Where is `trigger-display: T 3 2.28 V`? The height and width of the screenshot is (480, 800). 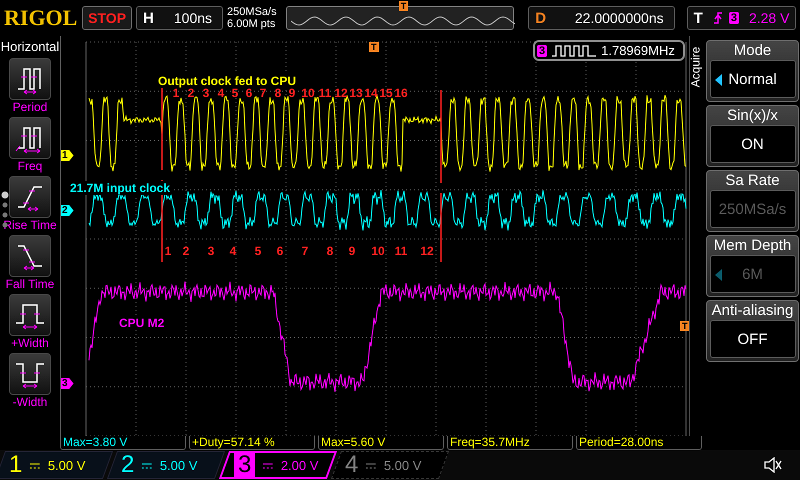
trigger-display: T 3 2.28 V is located at coordinates (741, 18).